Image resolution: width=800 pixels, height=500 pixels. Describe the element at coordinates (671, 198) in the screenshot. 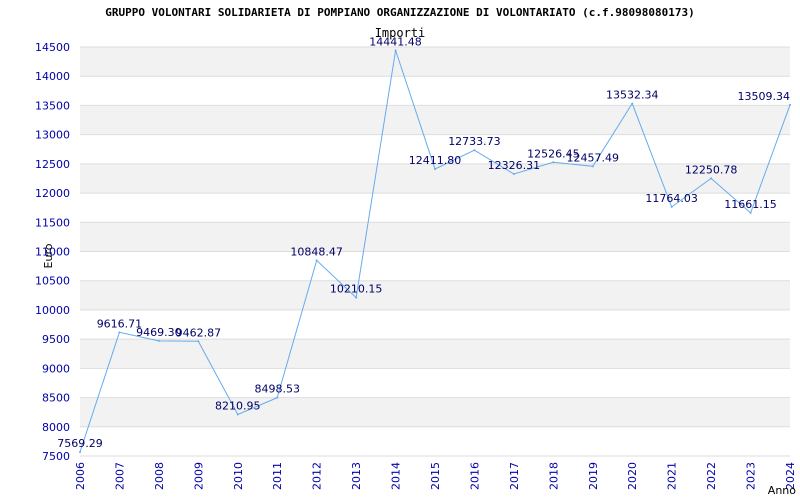

I see `data-label: 11764.03` at that location.